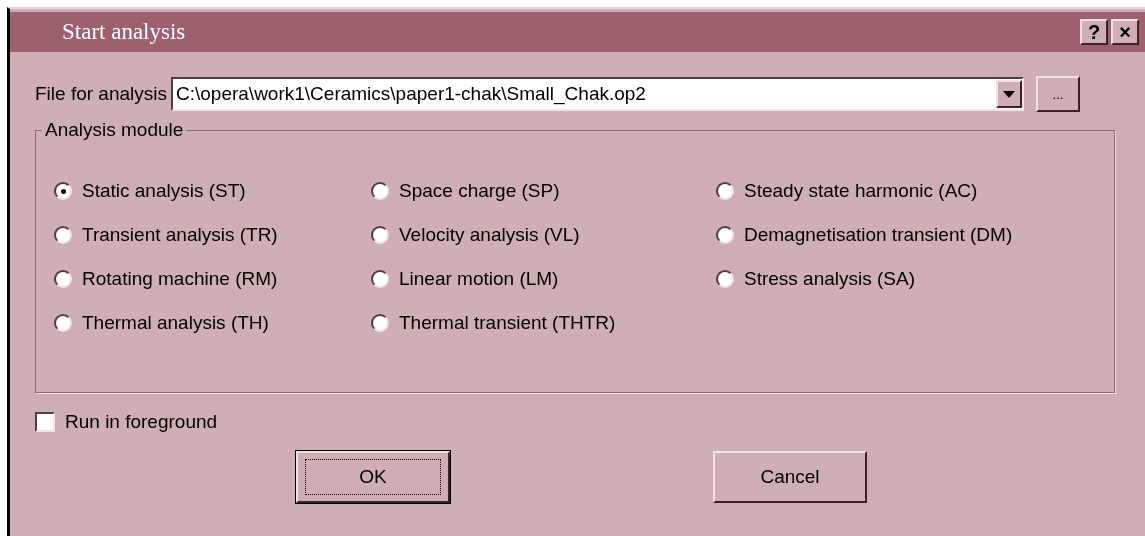 The image size is (1145, 536). What do you see at coordinates (126, 422) in the screenshot?
I see `checkbox-option: Run in foreground` at bounding box center [126, 422].